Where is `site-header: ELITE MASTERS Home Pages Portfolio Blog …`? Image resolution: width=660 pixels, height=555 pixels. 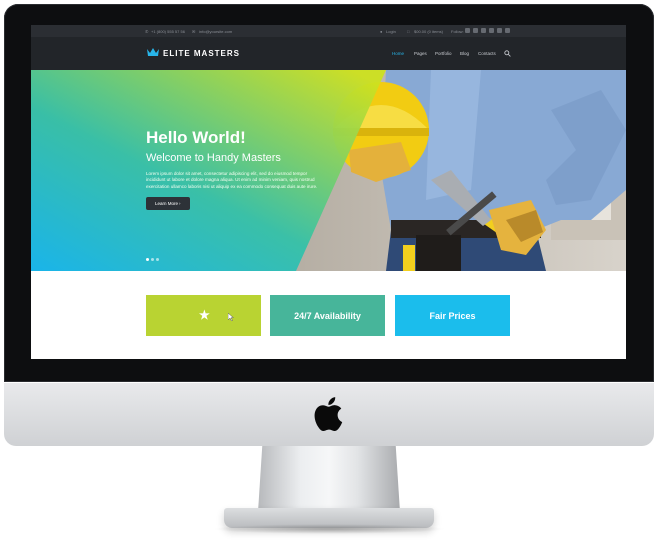
site-header: ELITE MASTERS Home Pages Portfolio Blog … is located at coordinates (328, 53).